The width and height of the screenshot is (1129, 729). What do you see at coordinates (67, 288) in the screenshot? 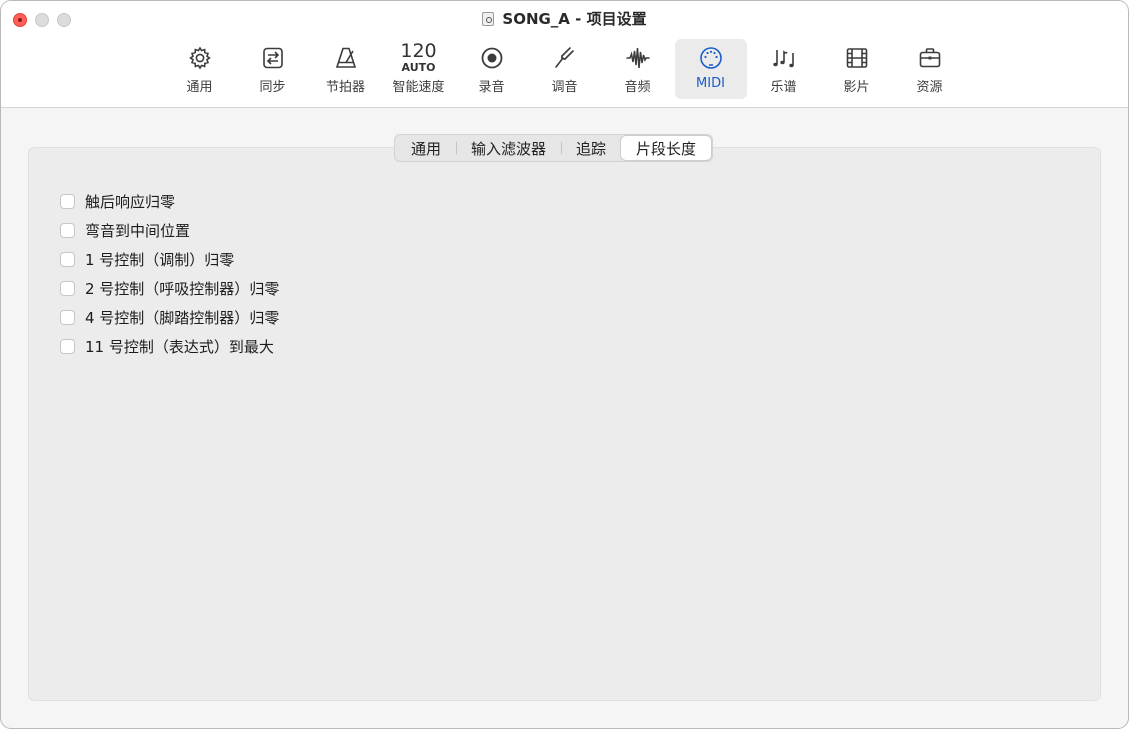
I see `cc2-reset-checkbox` at bounding box center [67, 288].